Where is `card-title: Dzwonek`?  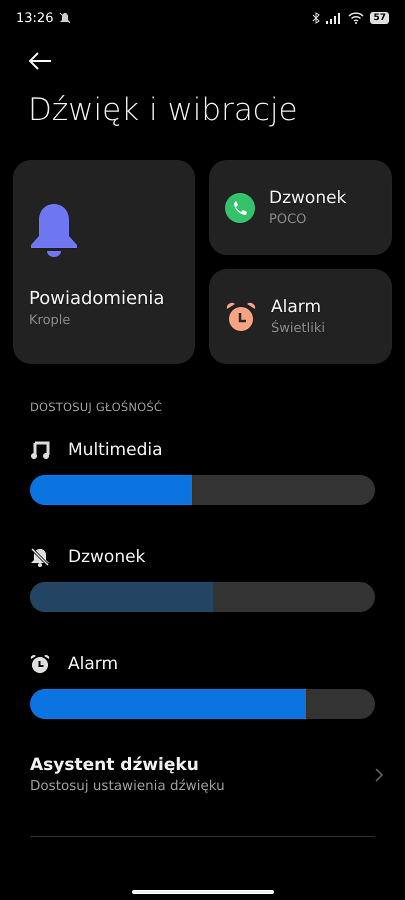
card-title: Dzwonek is located at coordinates (307, 198).